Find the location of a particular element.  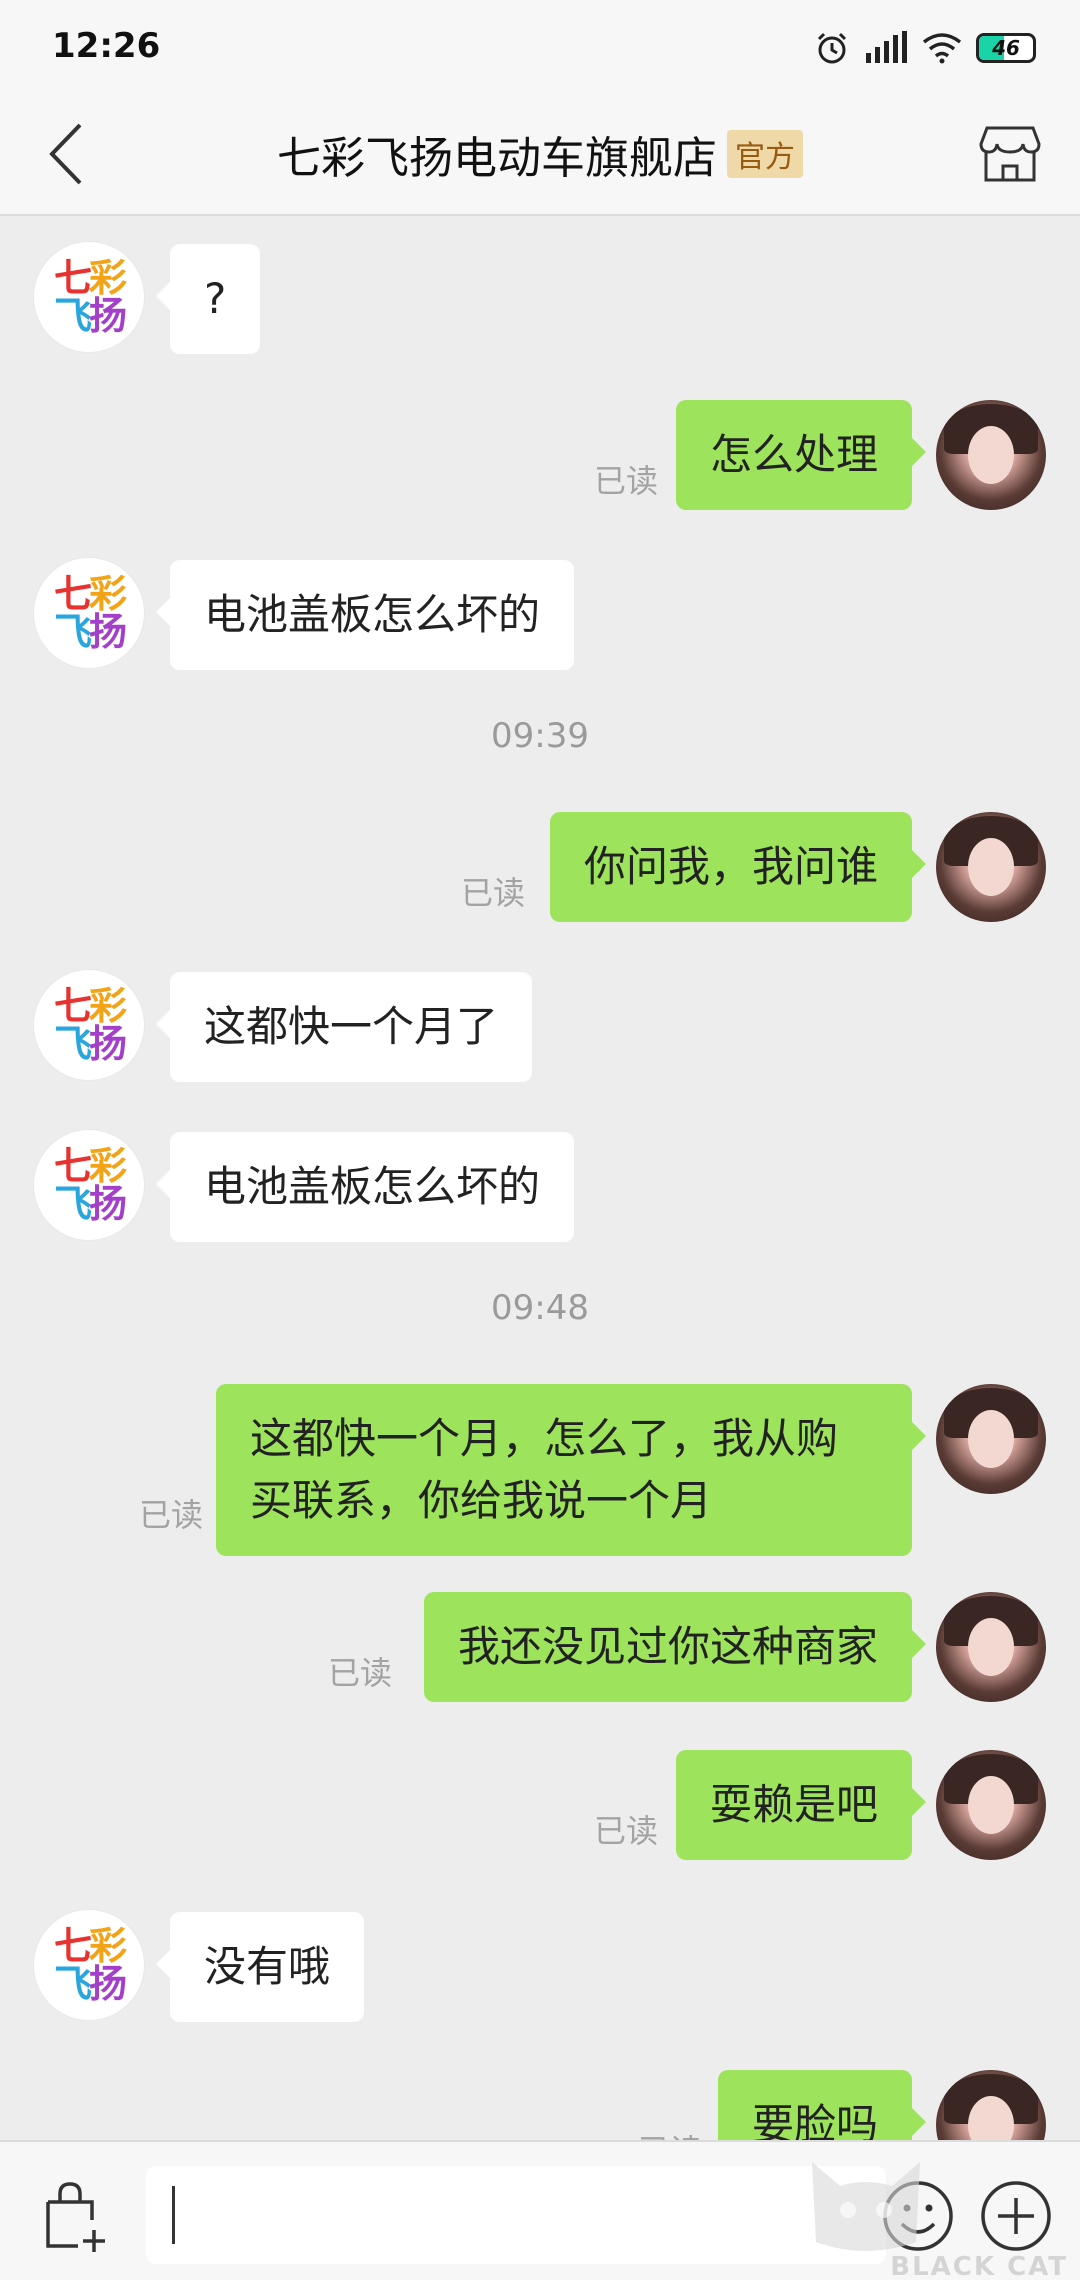

title-wrap: 七彩飞扬电动车旗舰店 官方 is located at coordinates (540, 154).